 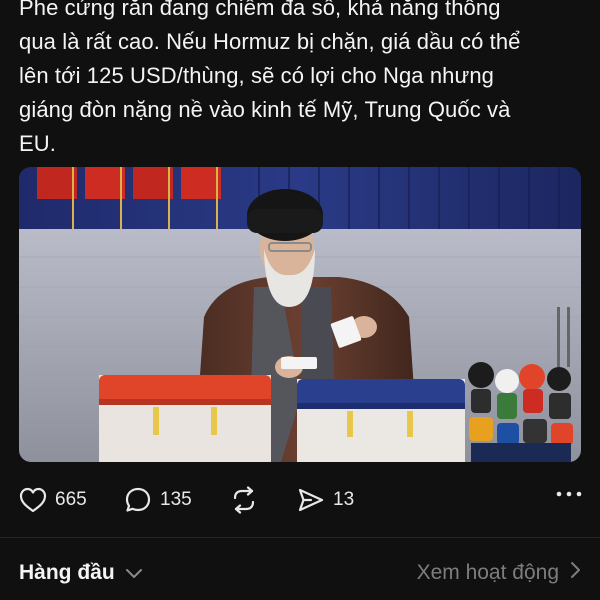 I want to click on more-options-button, so click(x=569, y=494).